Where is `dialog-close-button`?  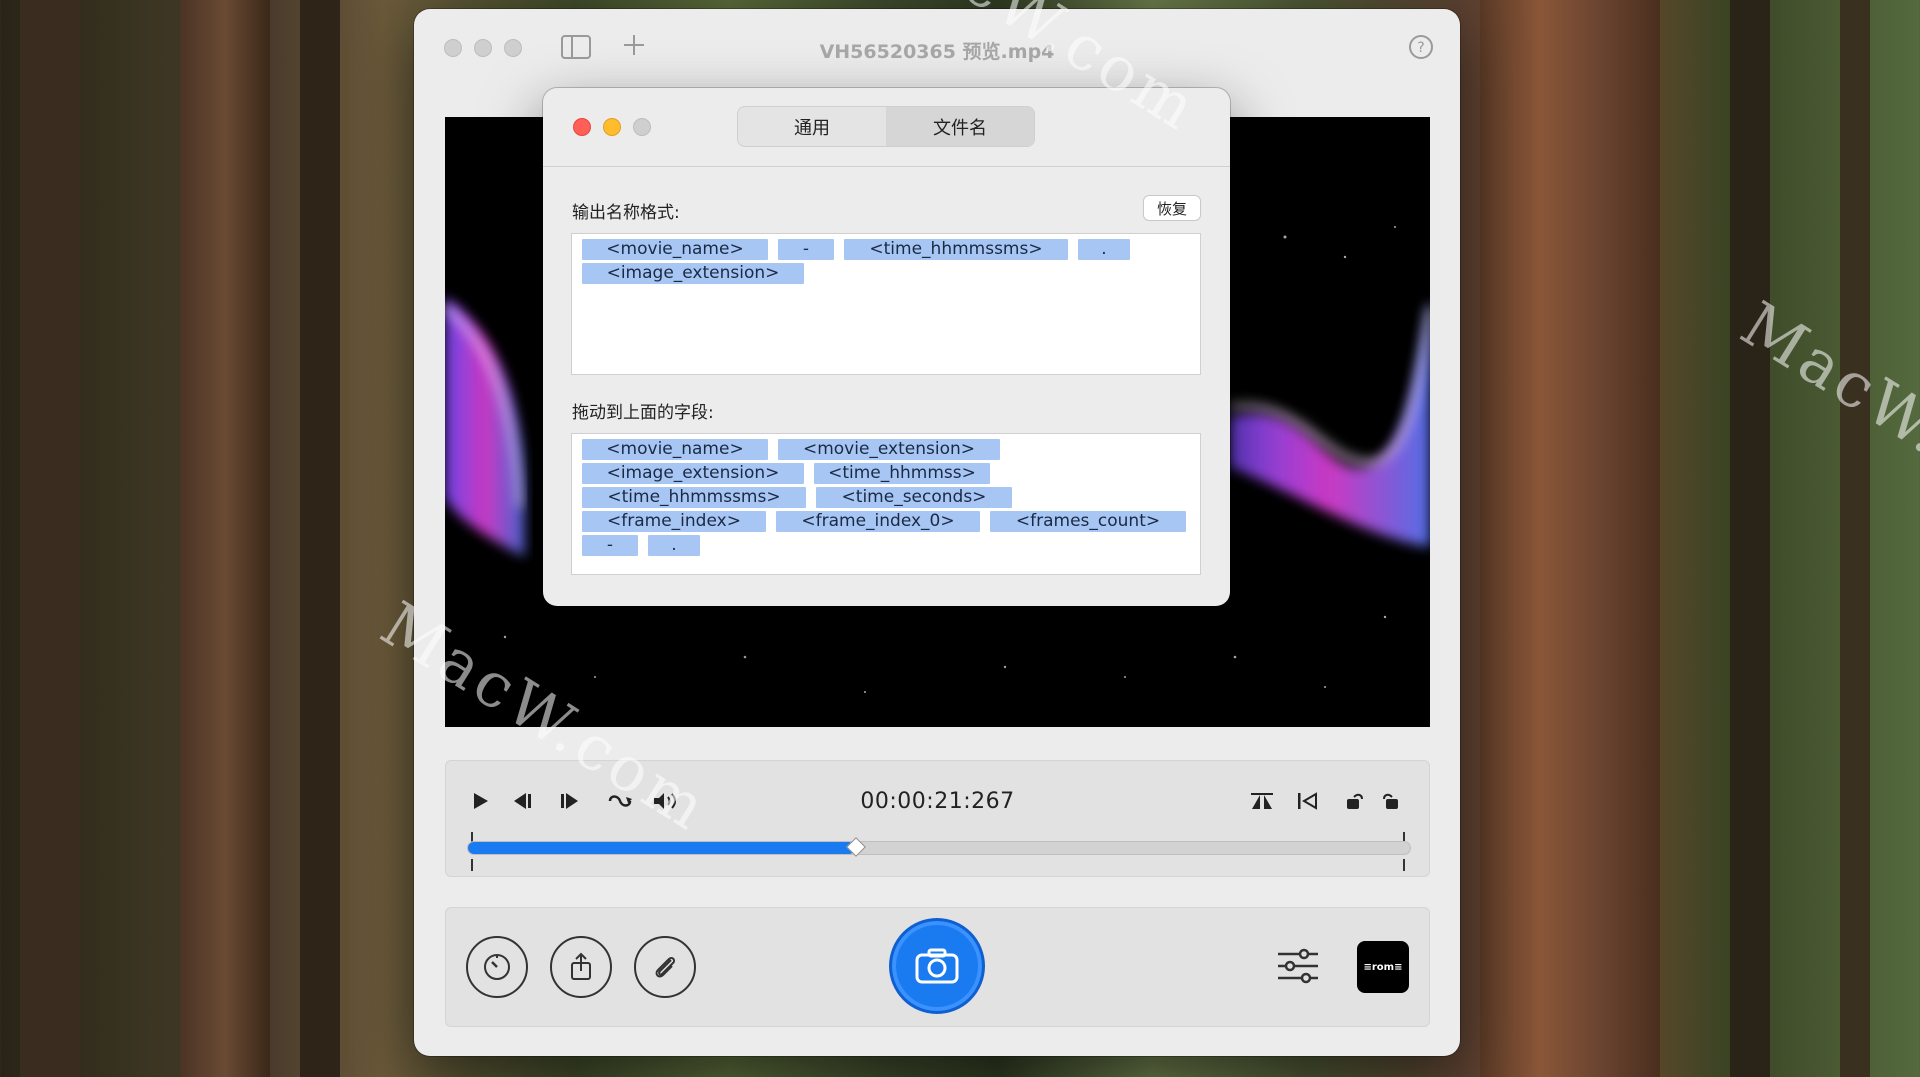 dialog-close-button is located at coordinates (582, 127).